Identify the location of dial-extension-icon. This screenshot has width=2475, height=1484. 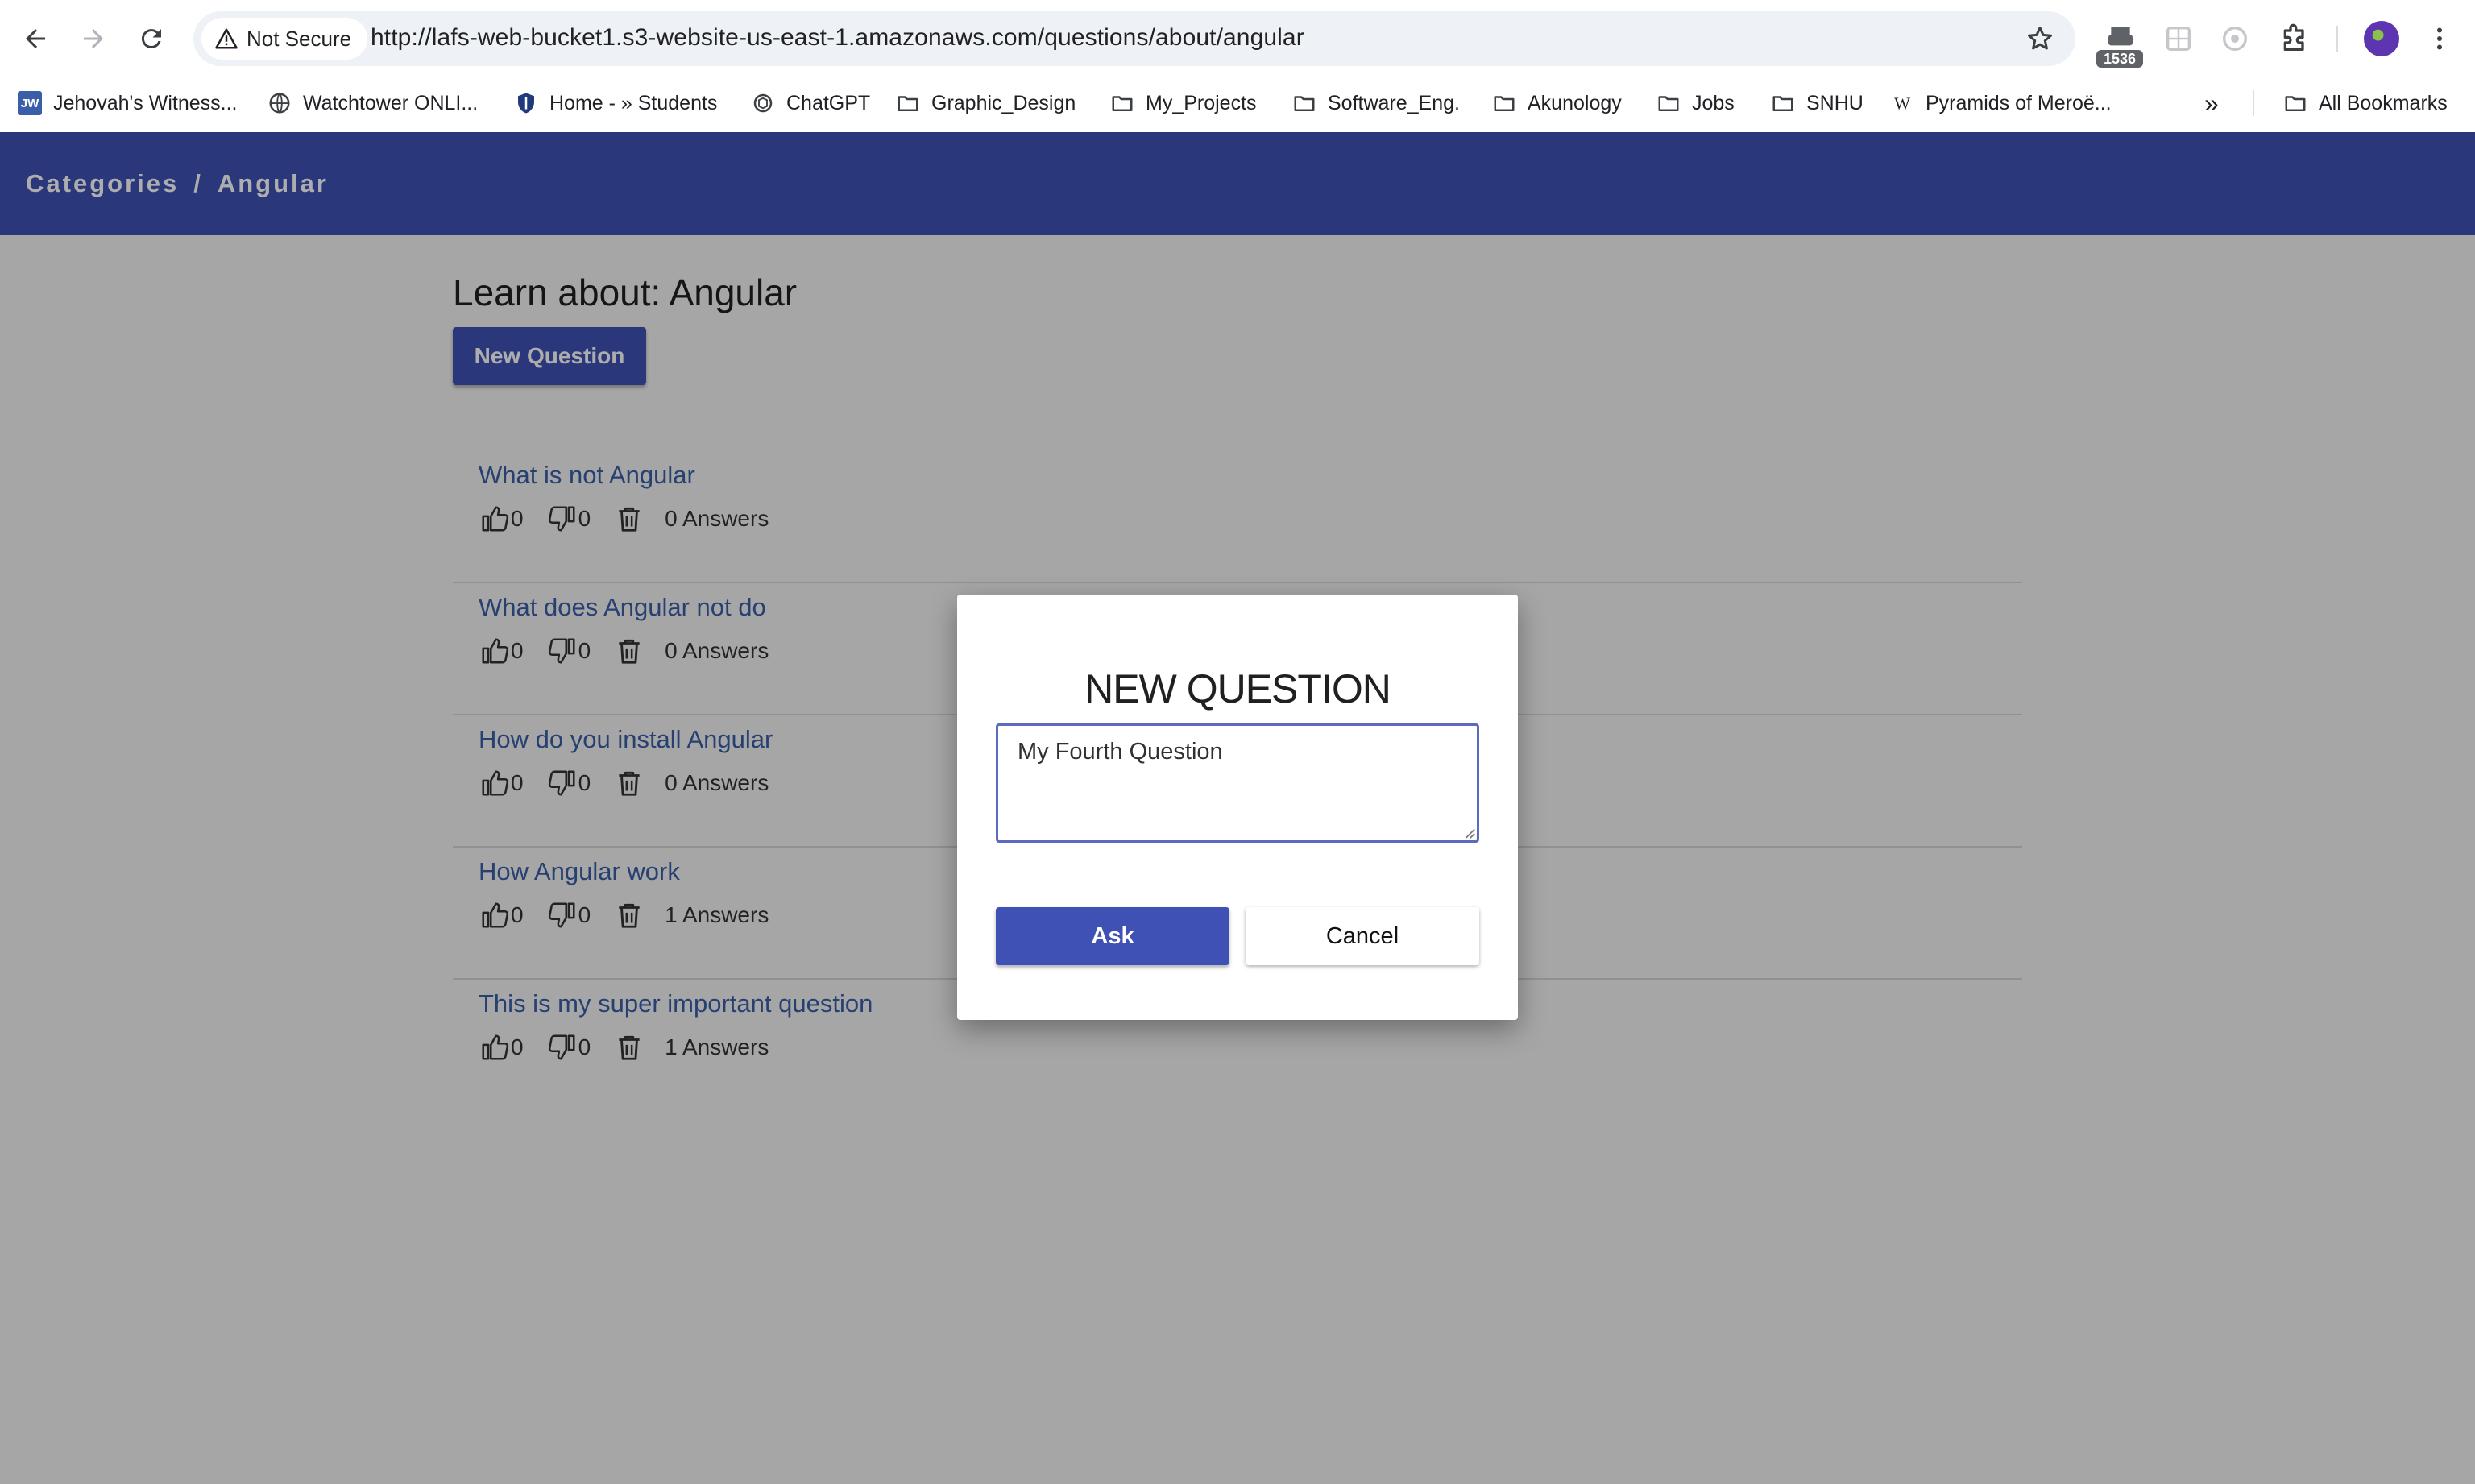
(2235, 39).